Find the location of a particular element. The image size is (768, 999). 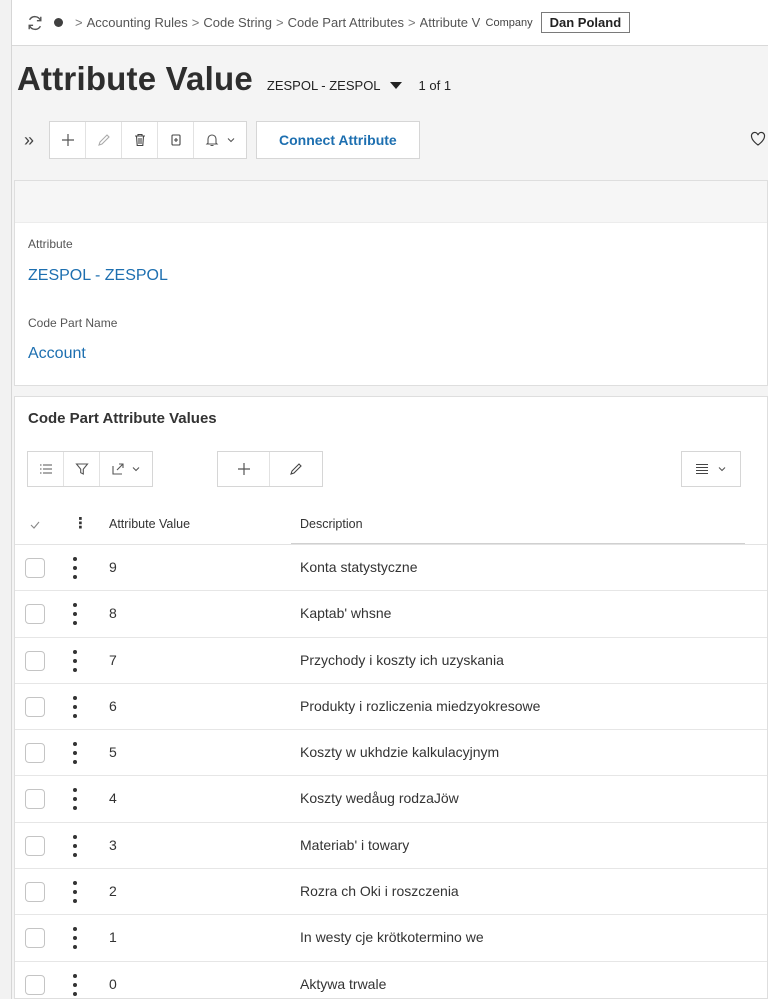

check-icon is located at coordinates (35, 525).